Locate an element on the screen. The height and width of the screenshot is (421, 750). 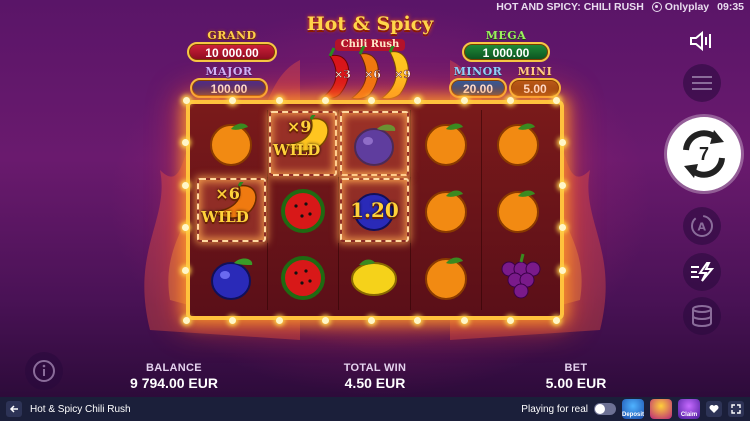
cell-r0-c3 is located at coordinates (447, 143).